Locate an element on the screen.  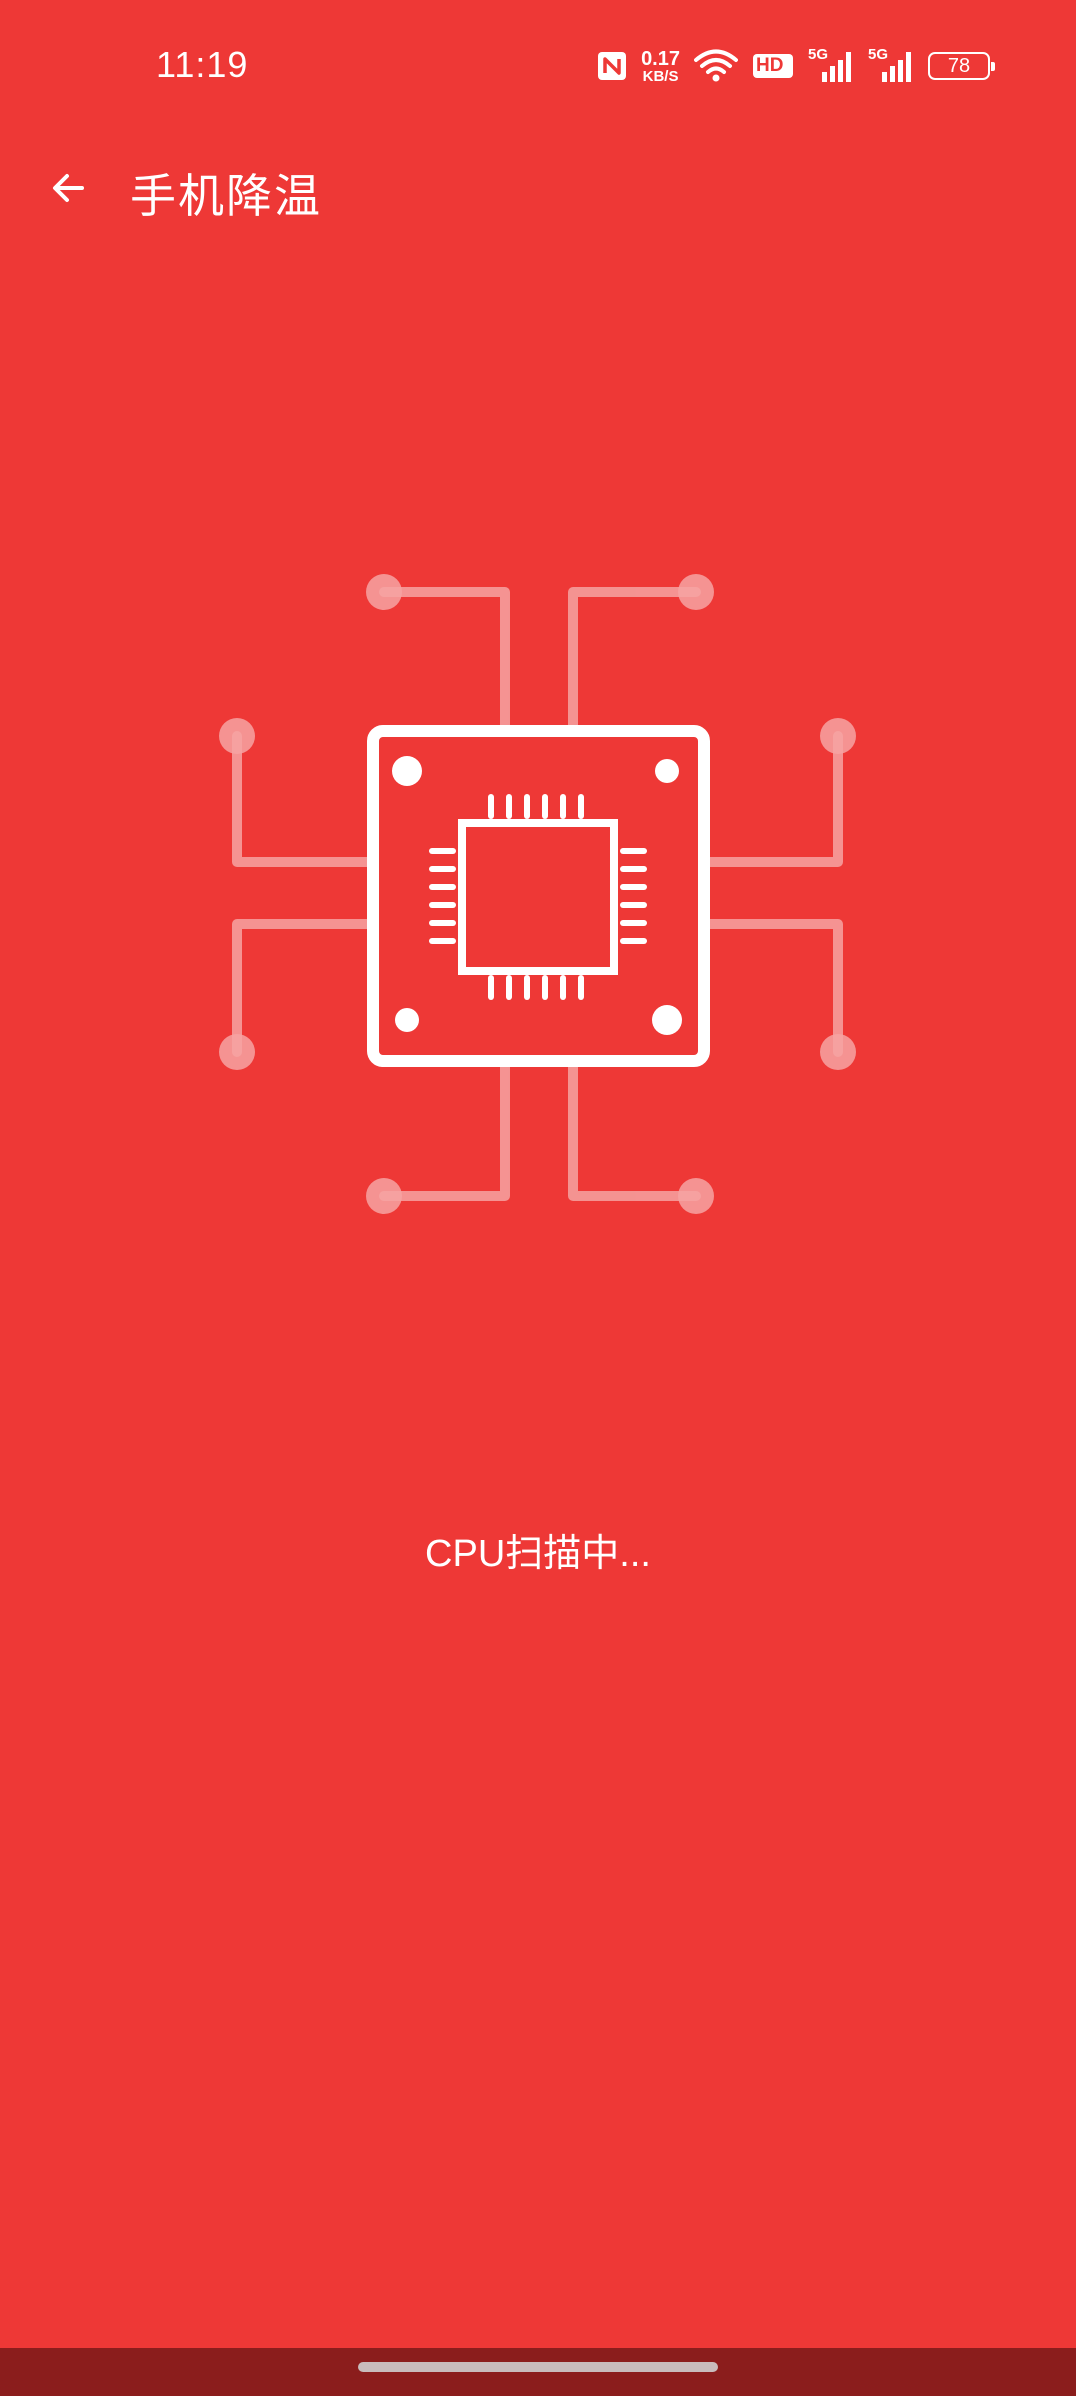
nfc-icon is located at coordinates (612, 66).